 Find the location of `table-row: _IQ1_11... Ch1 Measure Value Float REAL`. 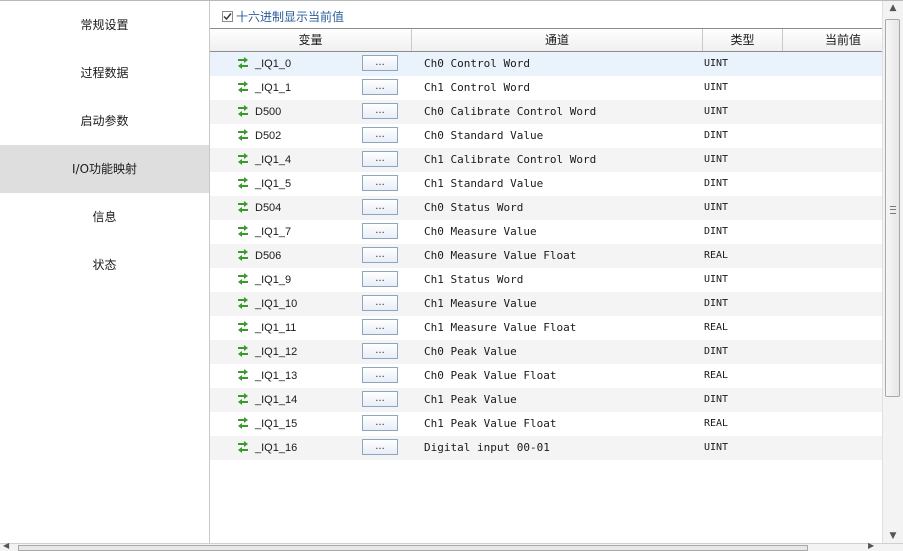

table-row: _IQ1_11... Ch1 Measure Value Float REAL is located at coordinates (546, 328).